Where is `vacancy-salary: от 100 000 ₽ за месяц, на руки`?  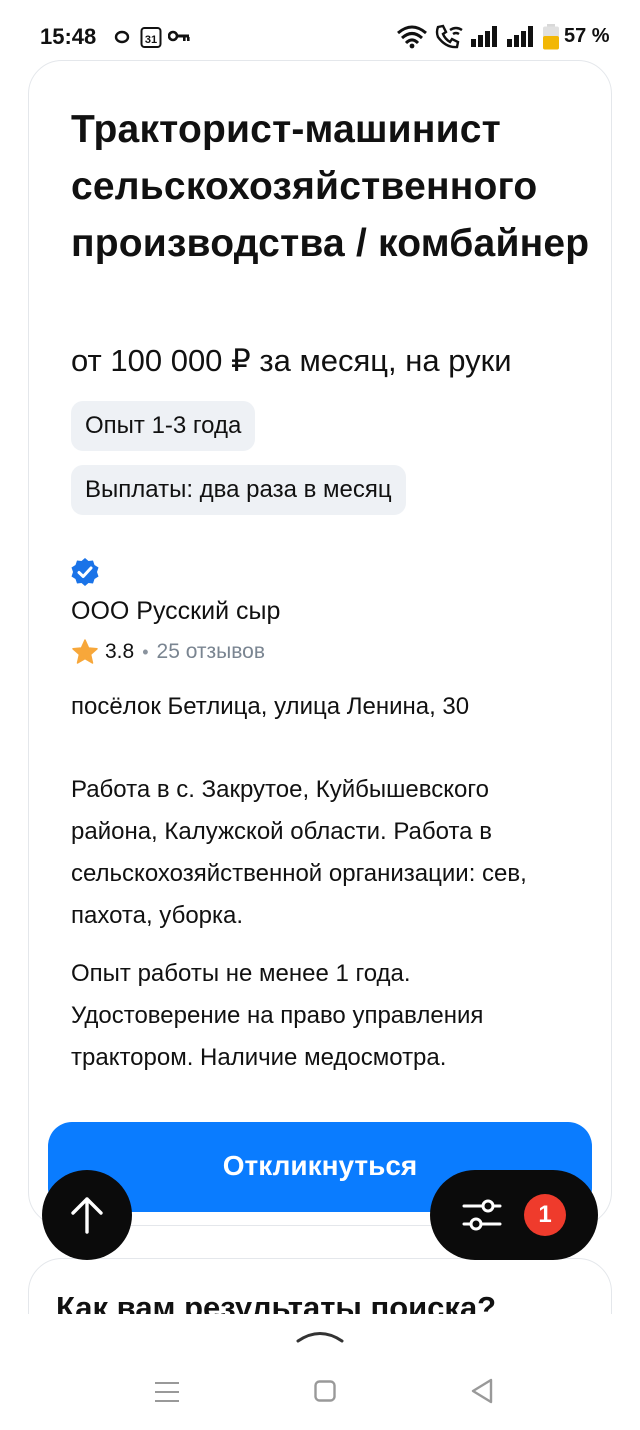 vacancy-salary: от 100 000 ₽ за месяц, на руки is located at coordinates (291, 360).